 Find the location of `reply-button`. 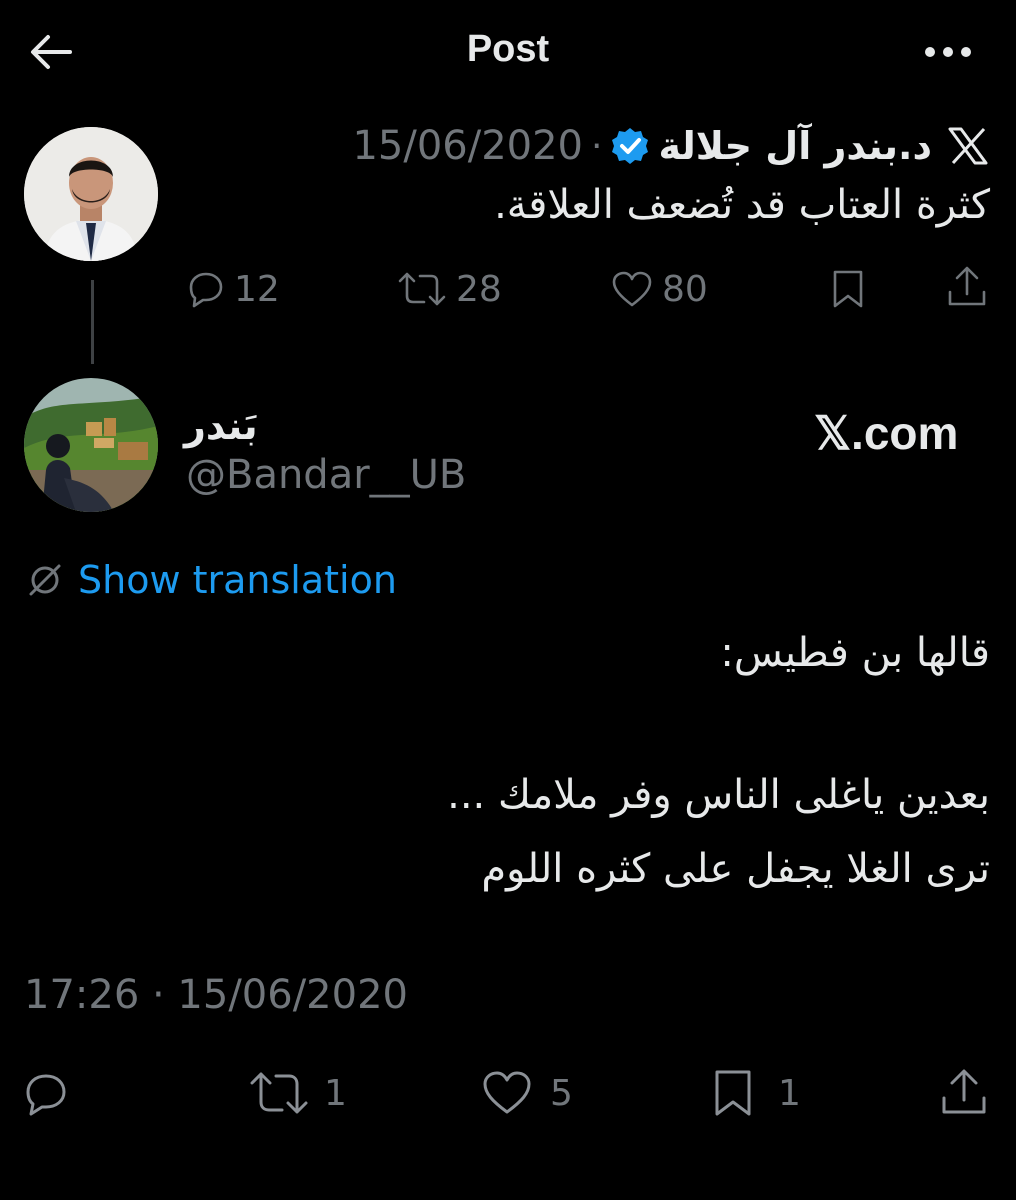

reply-button is located at coordinates (46, 1094).